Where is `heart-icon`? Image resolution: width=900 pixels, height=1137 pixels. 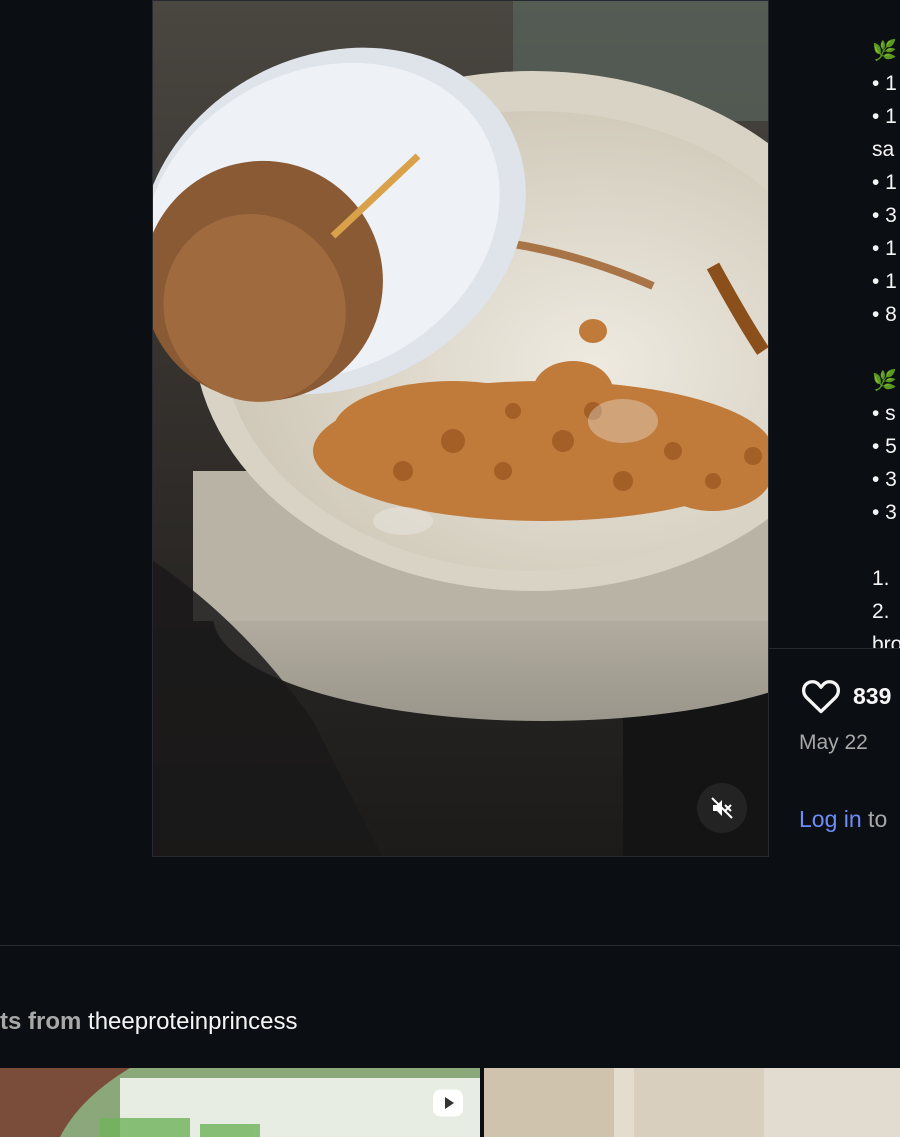 heart-icon is located at coordinates (821, 696).